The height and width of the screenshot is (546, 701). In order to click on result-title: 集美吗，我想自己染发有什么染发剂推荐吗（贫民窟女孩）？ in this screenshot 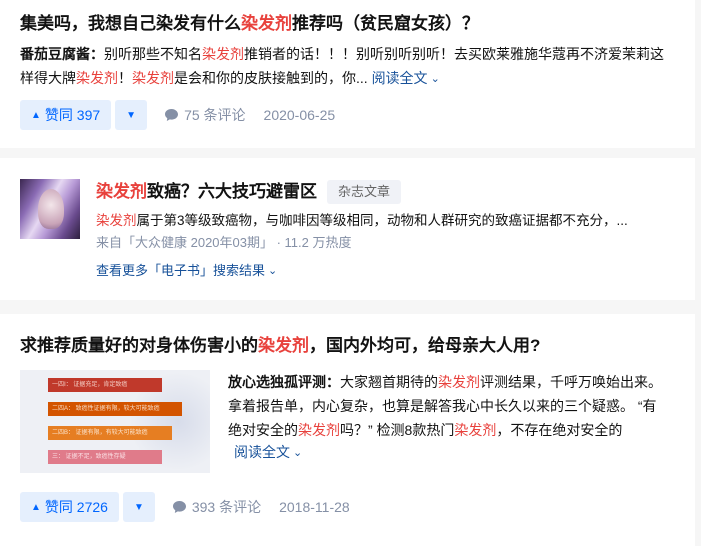, I will do `click(249, 24)`.